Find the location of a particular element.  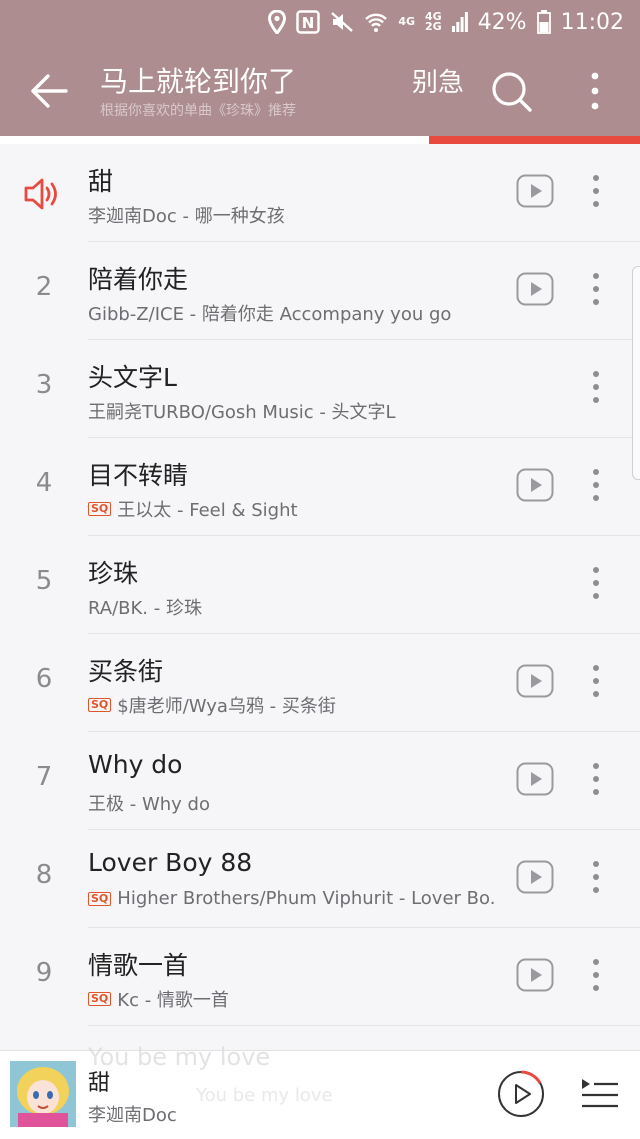

track-number: 9 is located at coordinates (44, 973).